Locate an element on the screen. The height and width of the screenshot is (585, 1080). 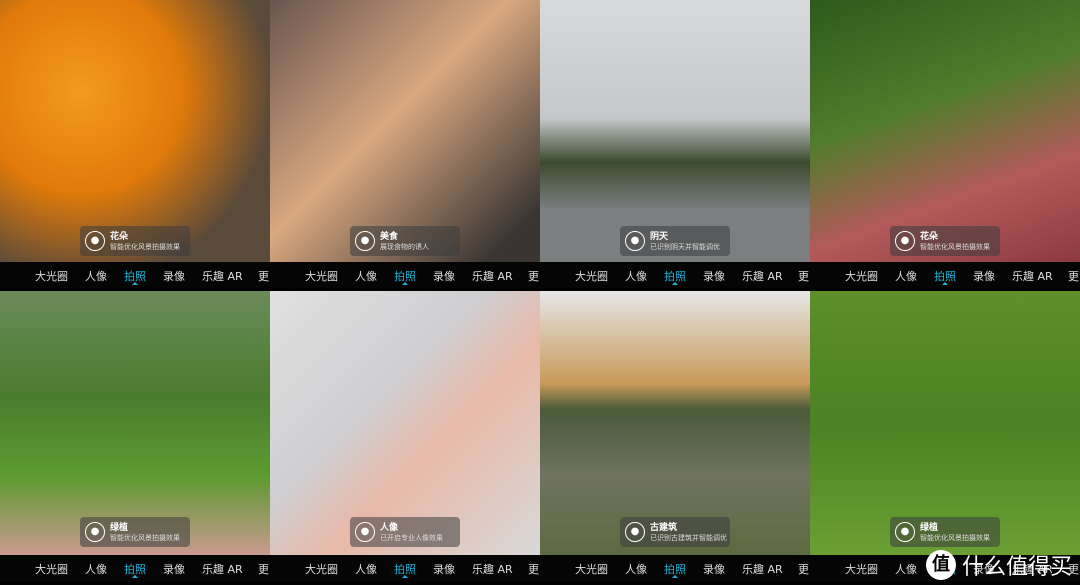
scene-description: 已识别古建筑并智能调优 is located at coordinates (688, 538).